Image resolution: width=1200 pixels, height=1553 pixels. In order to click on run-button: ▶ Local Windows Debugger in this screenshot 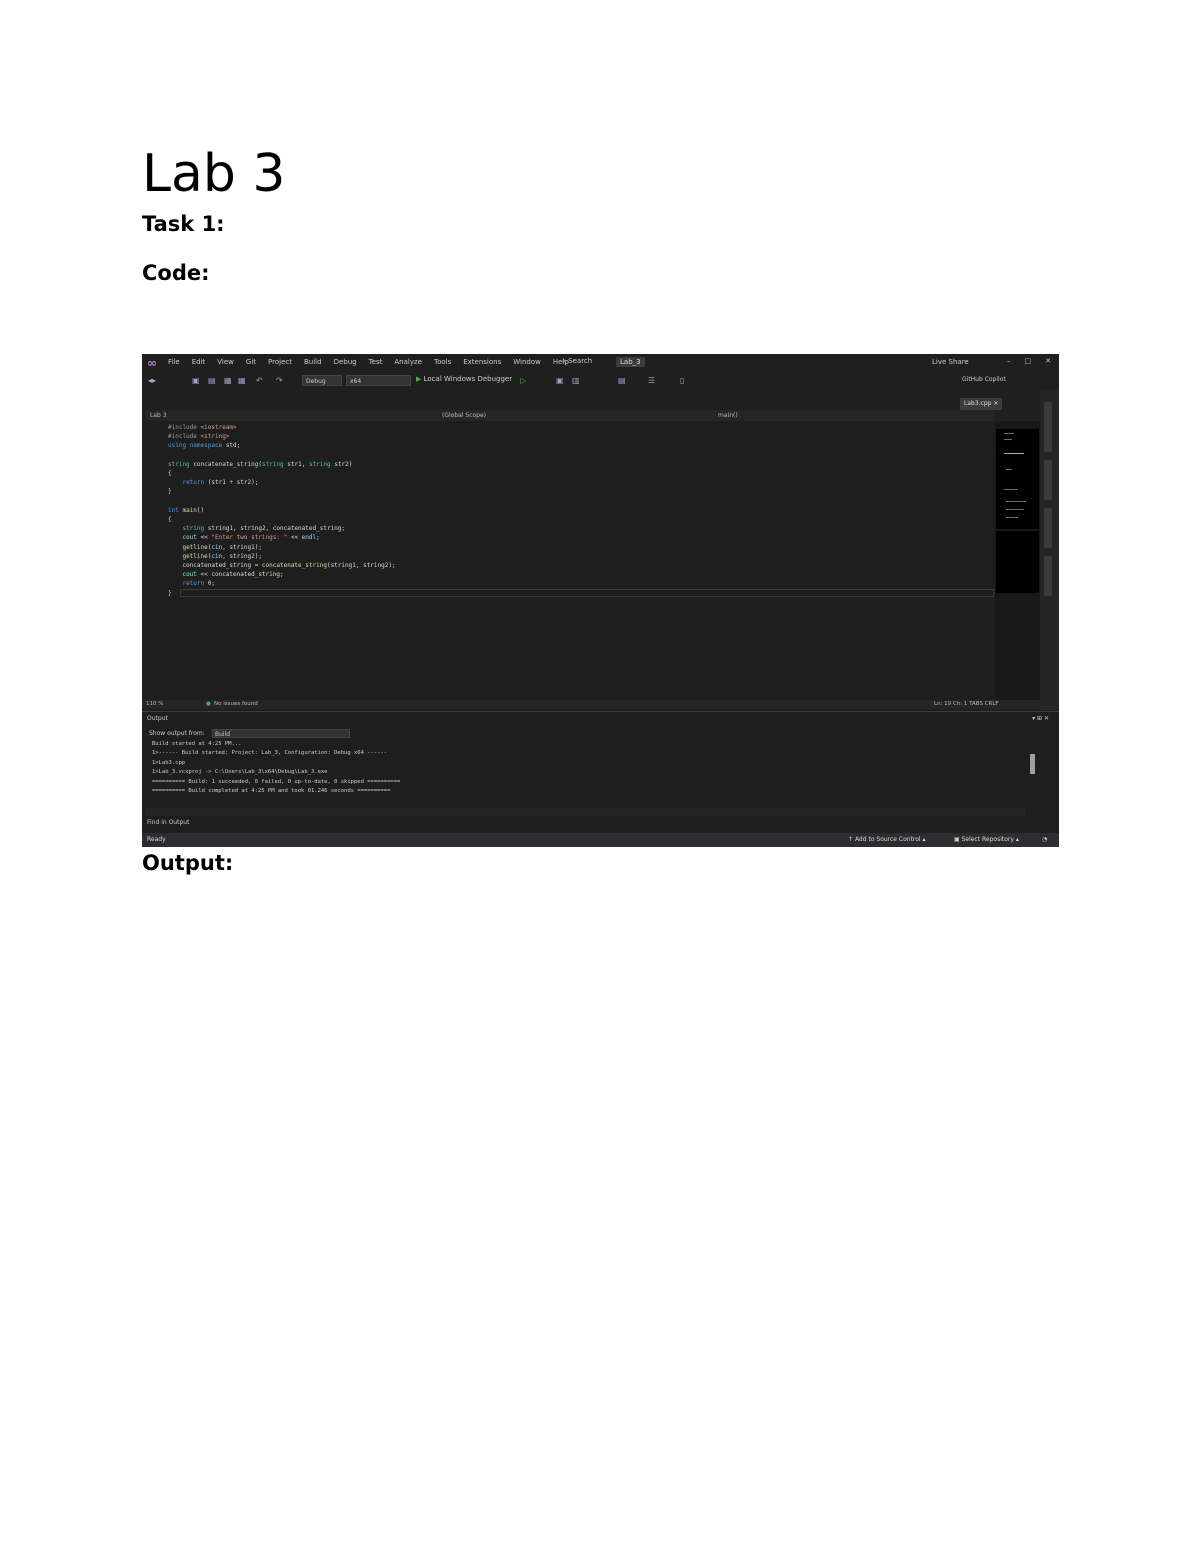, I will do `click(464, 379)`.